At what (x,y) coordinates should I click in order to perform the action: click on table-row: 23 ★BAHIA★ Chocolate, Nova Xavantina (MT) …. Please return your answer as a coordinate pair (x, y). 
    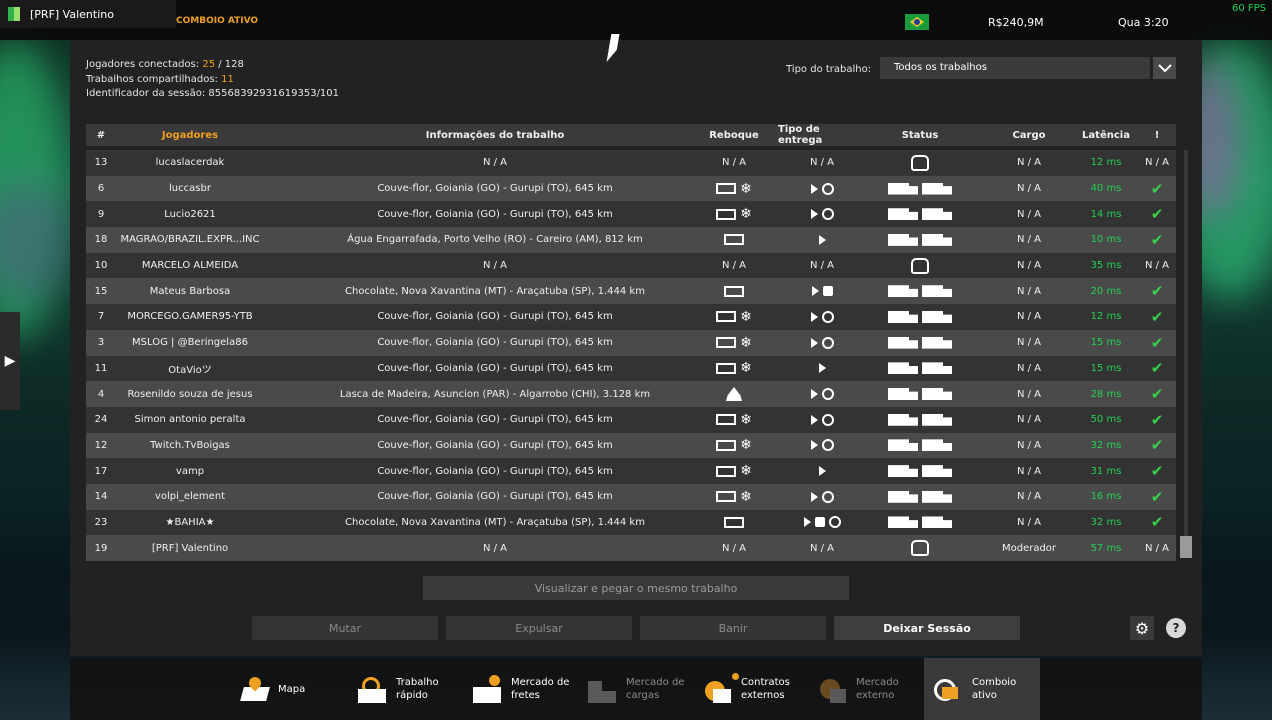
    Looking at the image, I should click on (631, 522).